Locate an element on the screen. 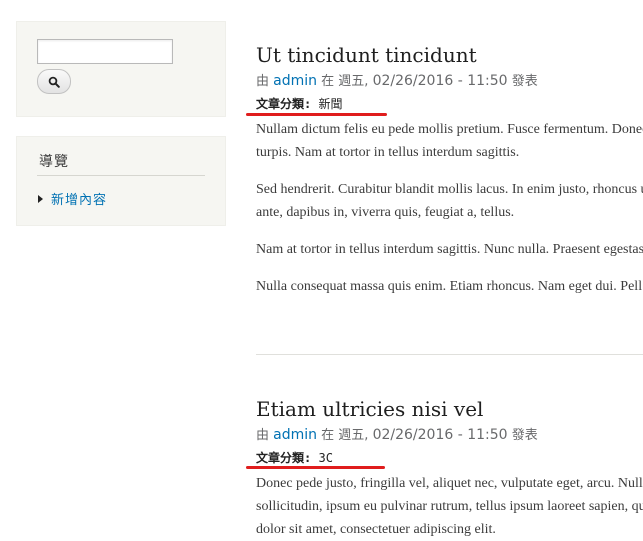 The height and width of the screenshot is (541, 643). article-divider is located at coordinates (449, 354).